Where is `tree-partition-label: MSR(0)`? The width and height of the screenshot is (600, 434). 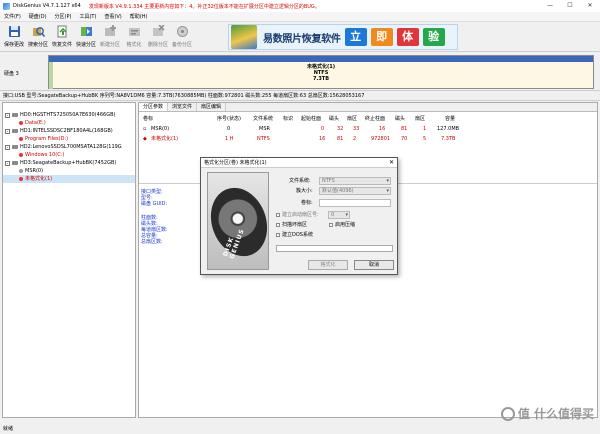
tree-partition-label: MSR(0) is located at coordinates (34, 171).